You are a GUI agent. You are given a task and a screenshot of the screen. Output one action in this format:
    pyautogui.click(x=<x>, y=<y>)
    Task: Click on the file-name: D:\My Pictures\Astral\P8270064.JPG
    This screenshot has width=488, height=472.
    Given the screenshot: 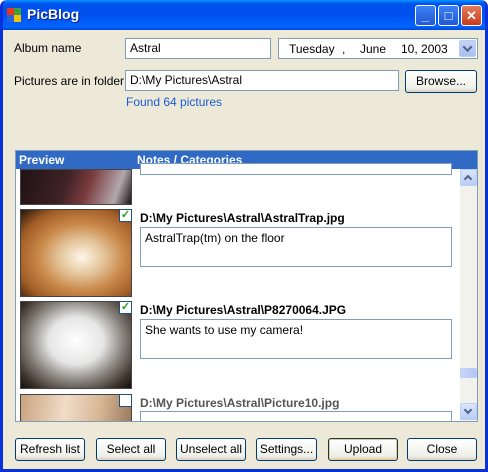 What is the action you would take?
    pyautogui.click(x=243, y=310)
    